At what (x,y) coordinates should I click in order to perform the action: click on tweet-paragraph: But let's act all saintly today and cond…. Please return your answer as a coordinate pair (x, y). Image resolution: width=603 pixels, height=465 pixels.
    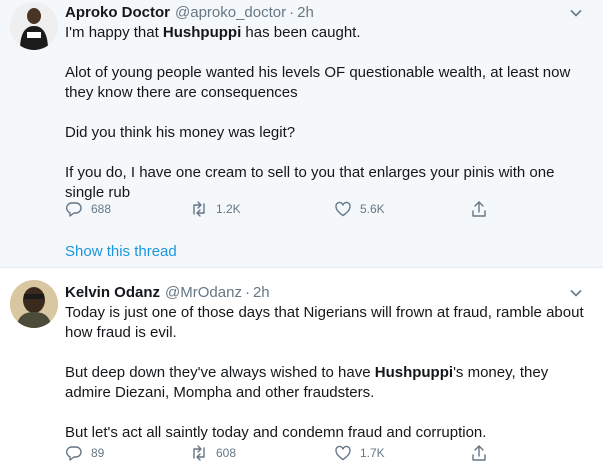
    Looking at the image, I should click on (276, 432).